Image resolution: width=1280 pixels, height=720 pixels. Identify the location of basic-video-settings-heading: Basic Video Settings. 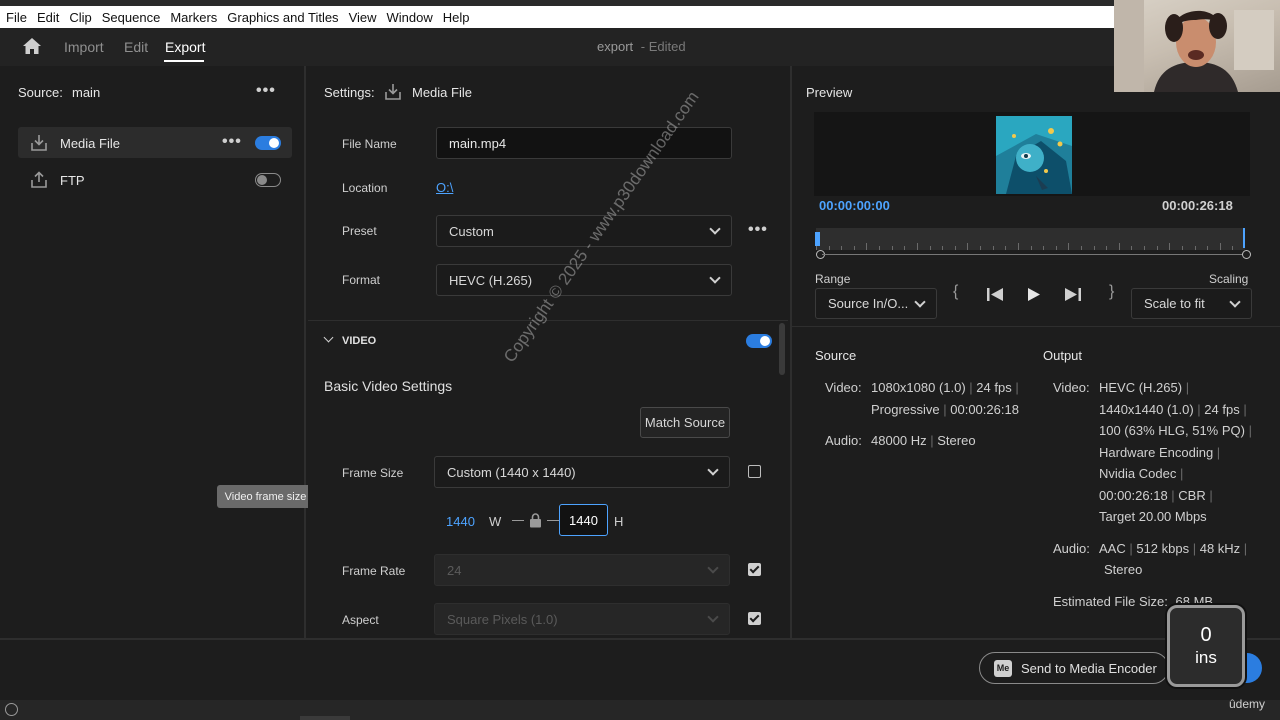
(388, 386).